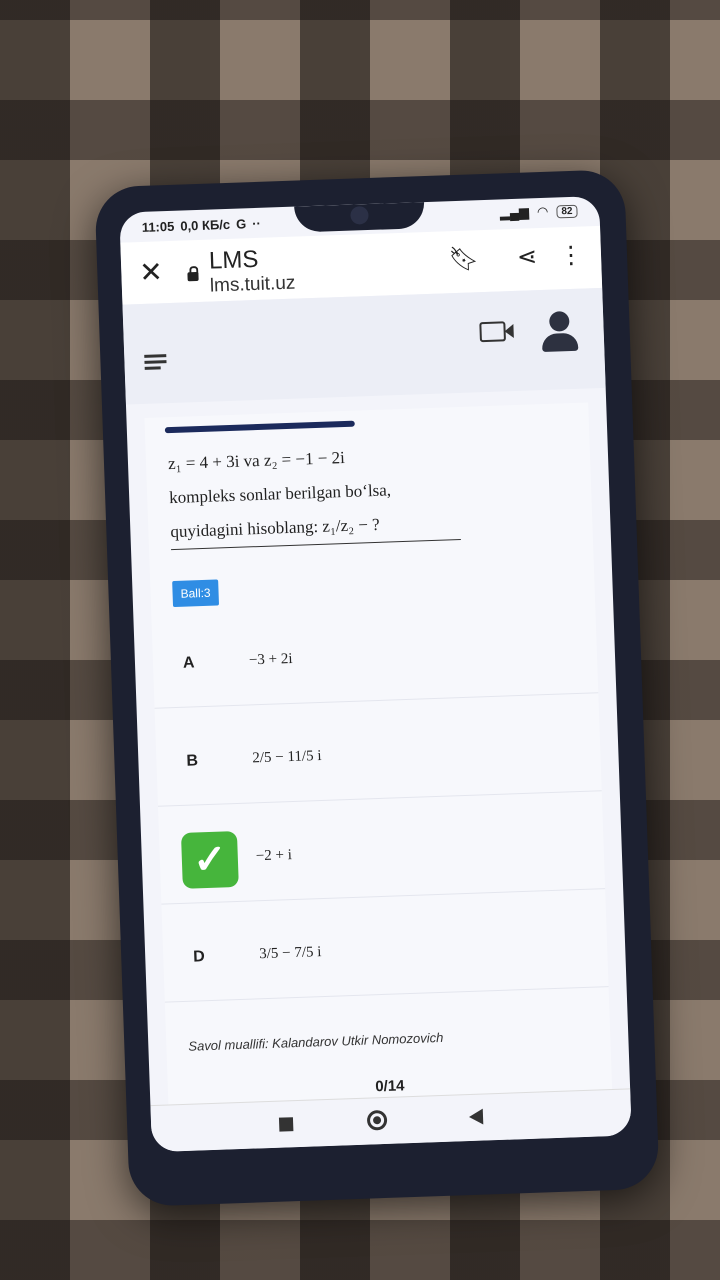 This screenshot has width=720, height=1280. Describe the element at coordinates (560, 332) in the screenshot. I see `avatar` at that location.